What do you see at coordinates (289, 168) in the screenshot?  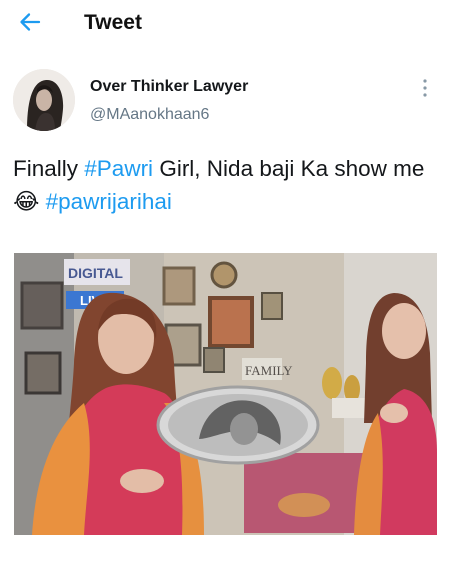 I see `tweet-text-middle: Girl, Nida baji Ka show me` at bounding box center [289, 168].